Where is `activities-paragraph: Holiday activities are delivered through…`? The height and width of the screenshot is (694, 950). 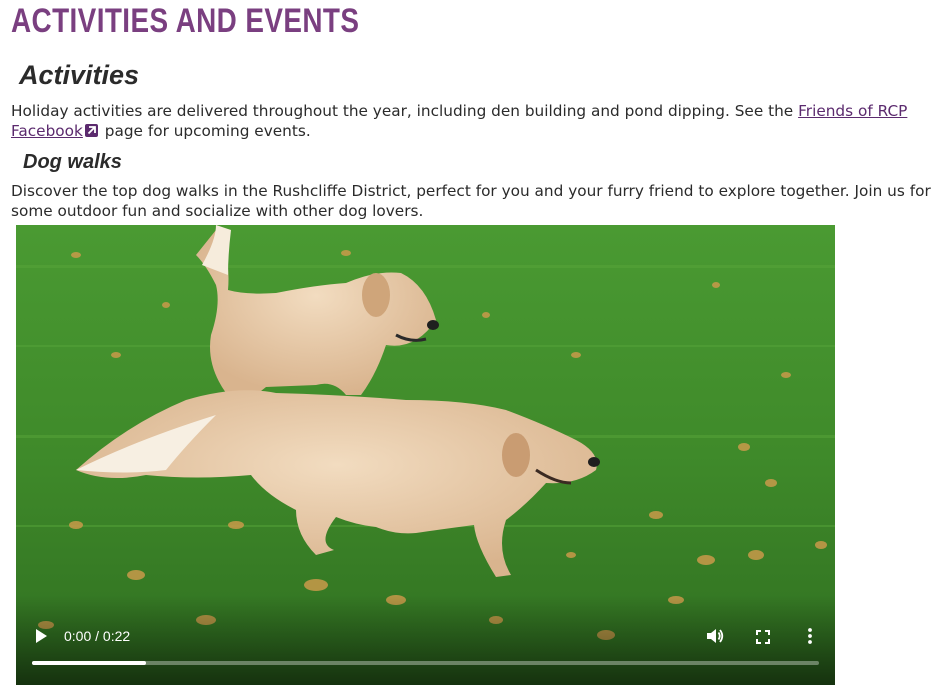
activities-paragraph: Holiday activities are delivered through… is located at coordinates (476, 121).